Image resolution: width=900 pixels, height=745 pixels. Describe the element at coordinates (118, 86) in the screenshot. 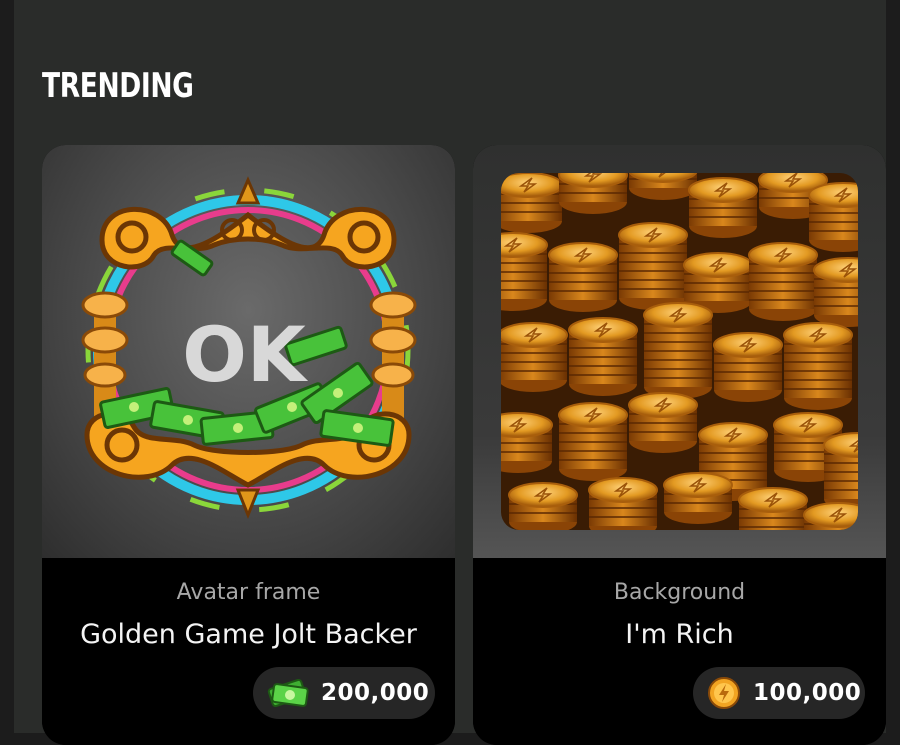

I see `section-title: TRENDING` at that location.